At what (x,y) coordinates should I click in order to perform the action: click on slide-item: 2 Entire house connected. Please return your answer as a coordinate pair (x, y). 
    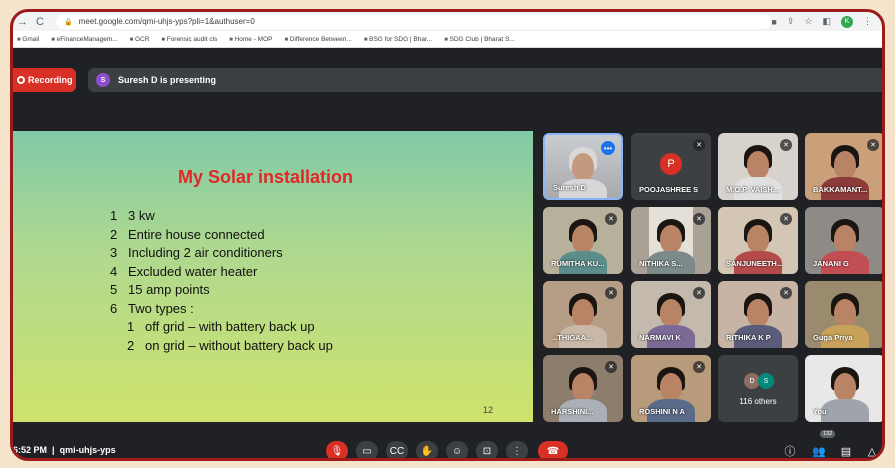
    Looking at the image, I should click on (187, 234).